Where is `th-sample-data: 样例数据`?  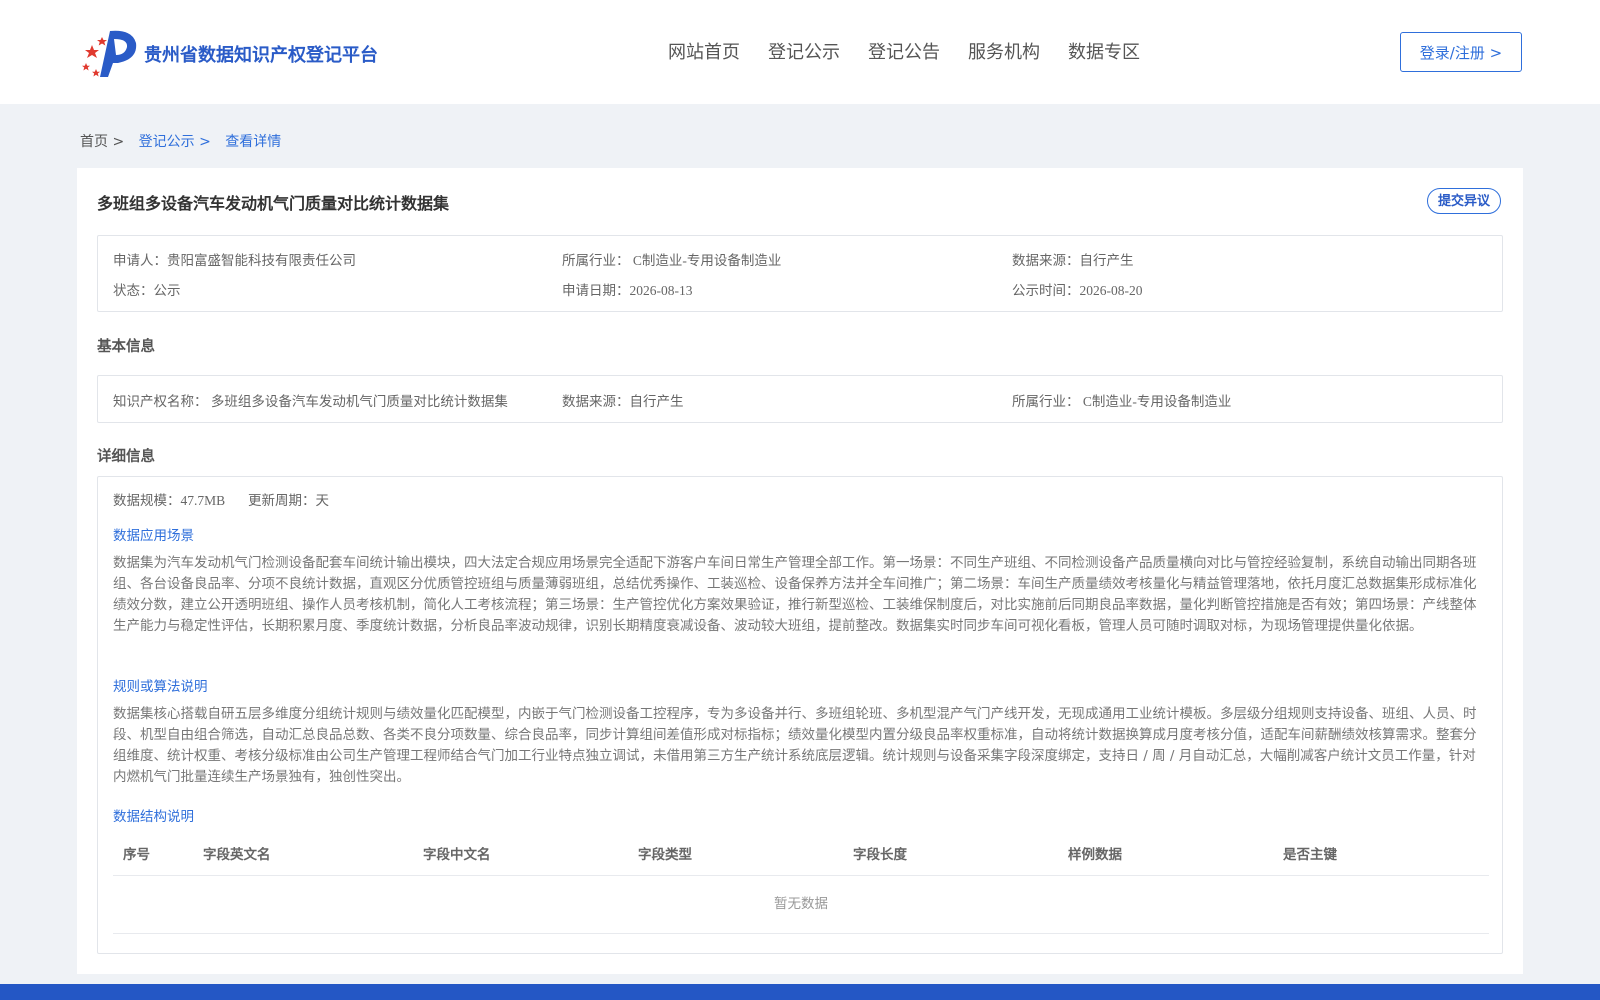 th-sample-data: 样例数据 is located at coordinates (1095, 855).